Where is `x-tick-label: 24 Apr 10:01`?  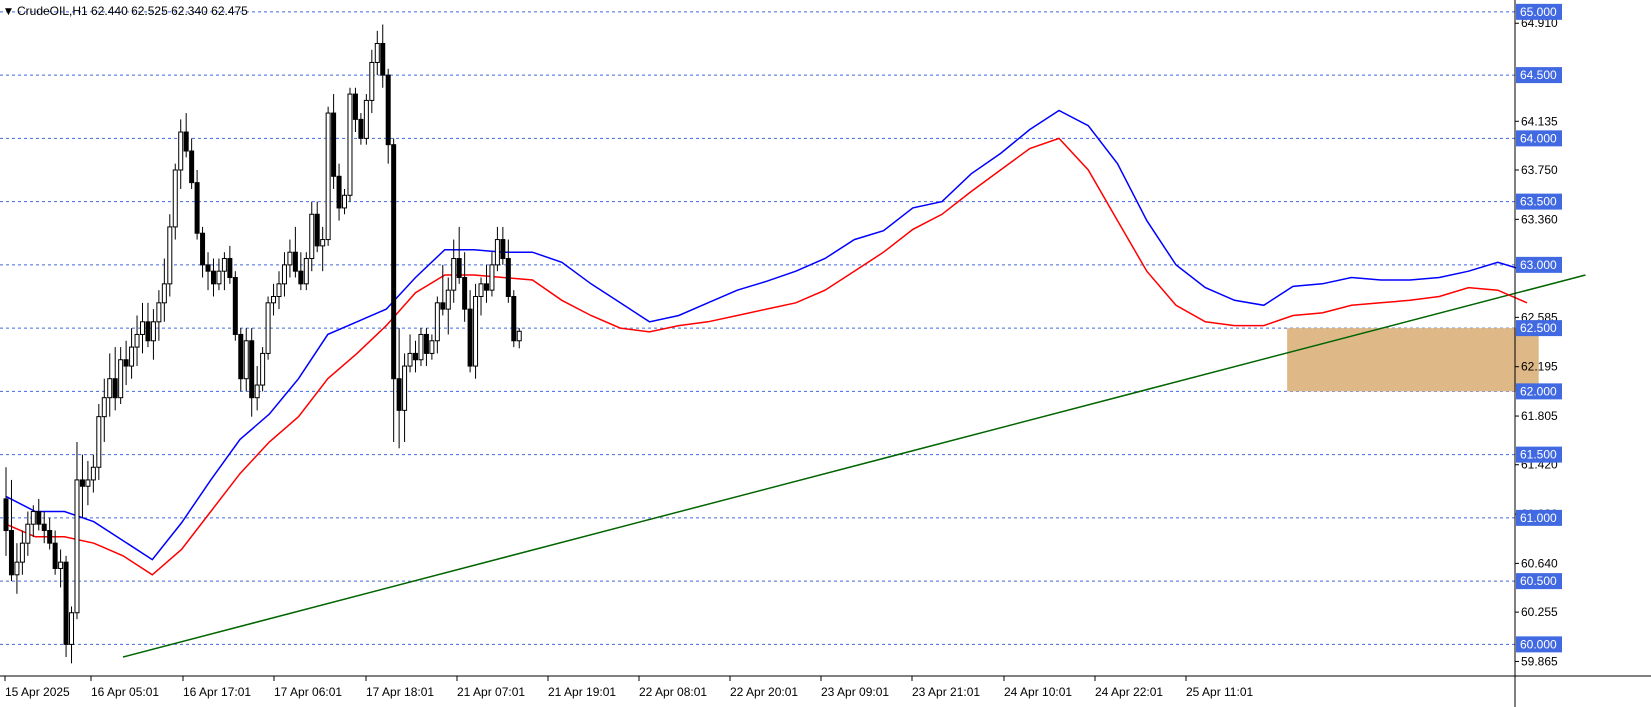 x-tick-label: 24 Apr 10:01 is located at coordinates (1038, 692).